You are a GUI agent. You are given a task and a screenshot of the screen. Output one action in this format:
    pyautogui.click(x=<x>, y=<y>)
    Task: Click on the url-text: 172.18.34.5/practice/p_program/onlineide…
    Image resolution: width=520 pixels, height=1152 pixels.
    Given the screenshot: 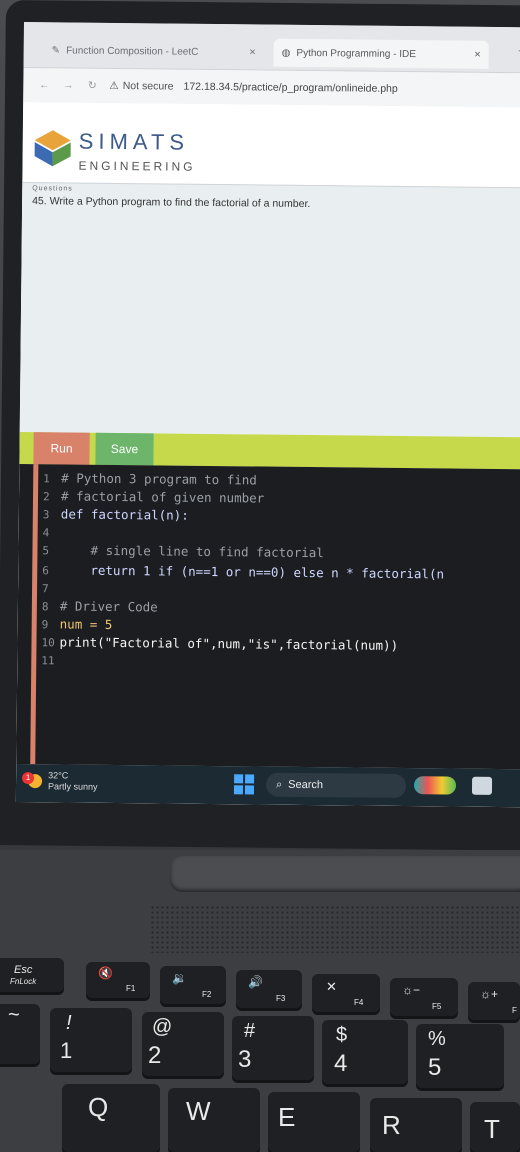 What is the action you would take?
    pyautogui.click(x=290, y=88)
    